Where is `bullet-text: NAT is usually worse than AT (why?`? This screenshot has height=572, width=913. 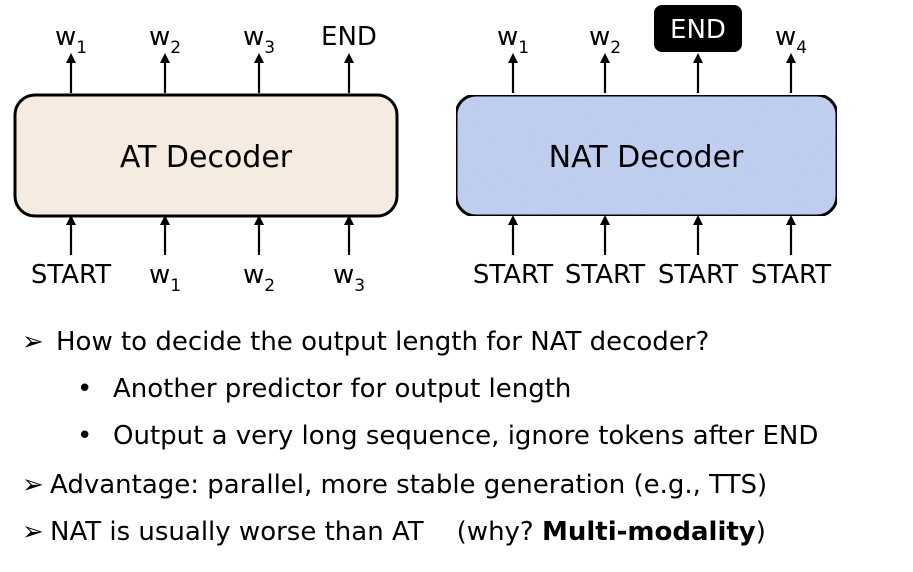 bullet-text: NAT is usually worse than AT (why? is located at coordinates (296, 532).